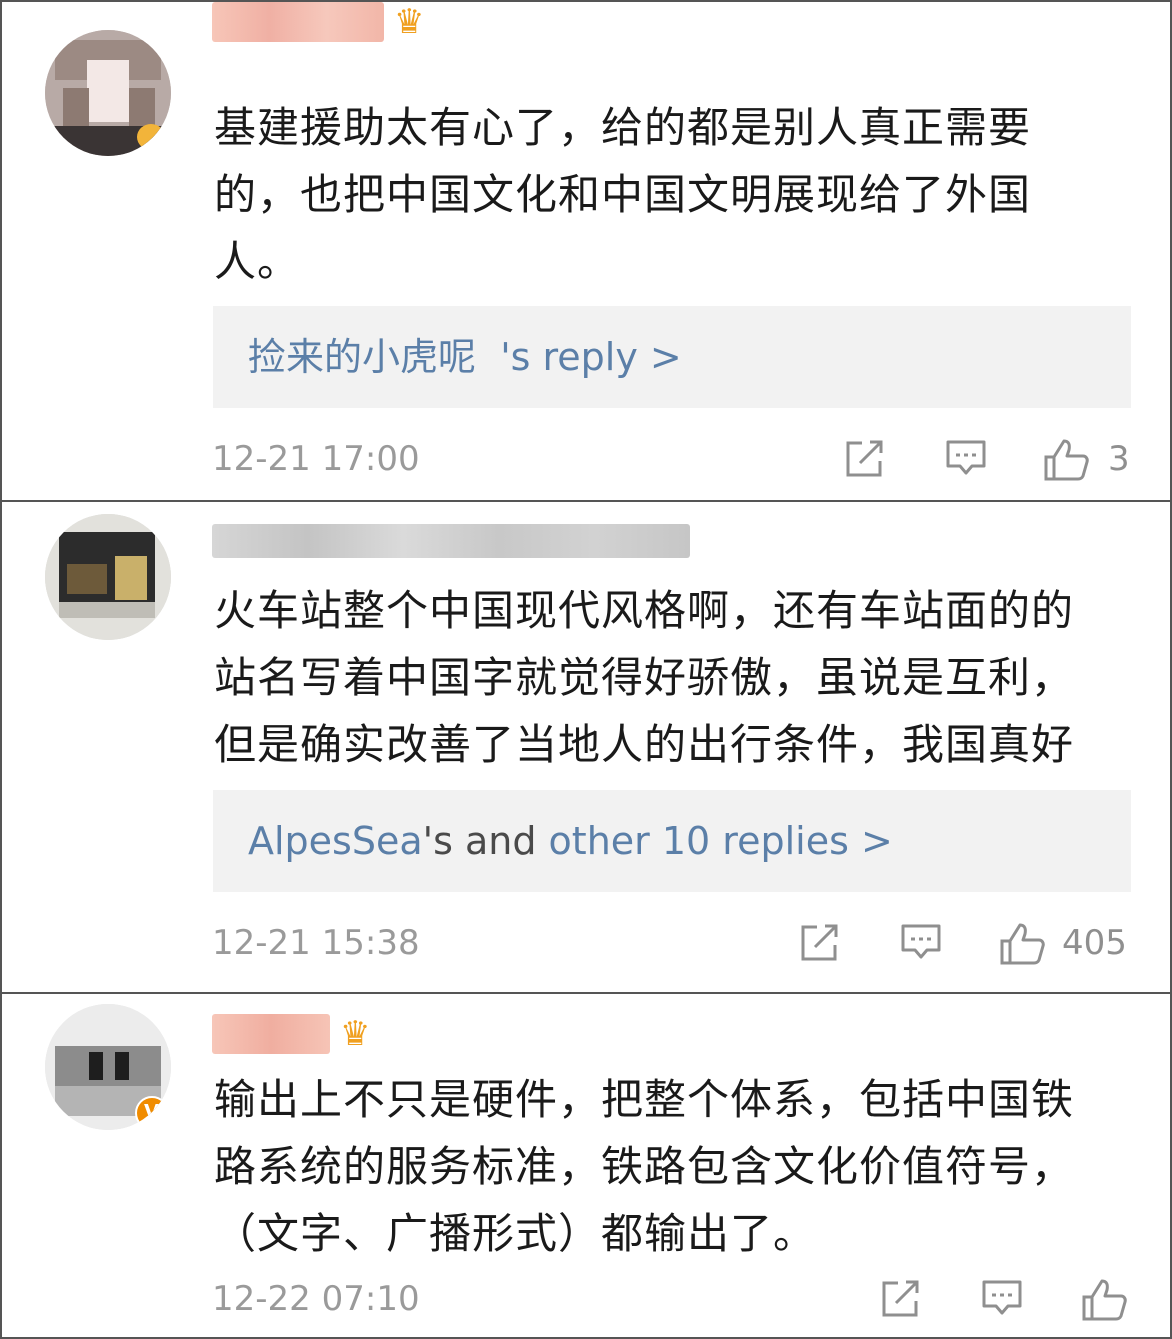  I want to click on verified-badge-icon: V, so click(152, 1112).